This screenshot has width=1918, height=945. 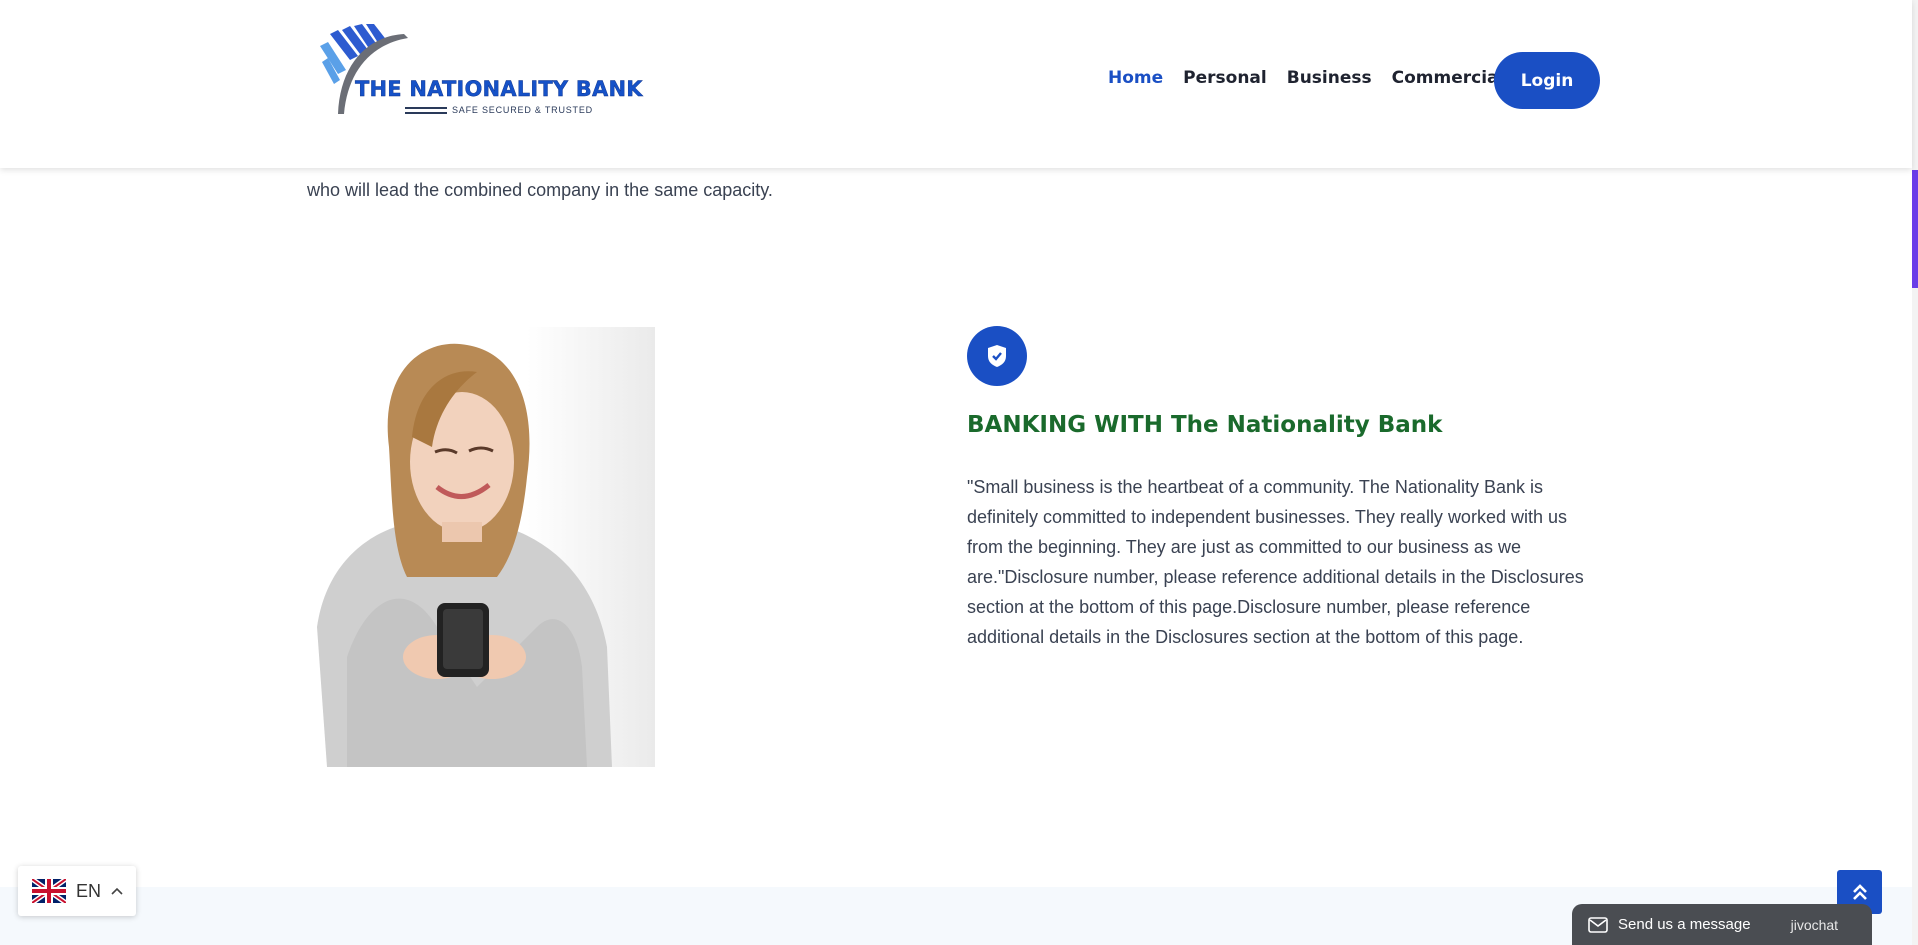 What do you see at coordinates (1225, 78) in the screenshot?
I see `nav-personal: Personal` at bounding box center [1225, 78].